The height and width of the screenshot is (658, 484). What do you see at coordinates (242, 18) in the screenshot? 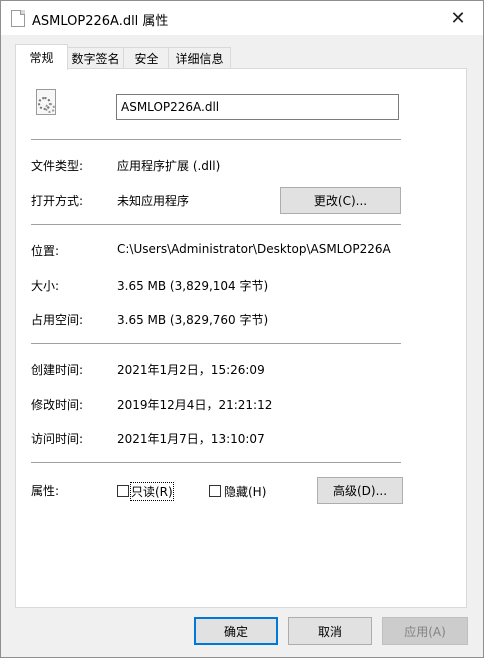
I see `title-bar: ASMLOP226A.dll 属性 ✕` at bounding box center [242, 18].